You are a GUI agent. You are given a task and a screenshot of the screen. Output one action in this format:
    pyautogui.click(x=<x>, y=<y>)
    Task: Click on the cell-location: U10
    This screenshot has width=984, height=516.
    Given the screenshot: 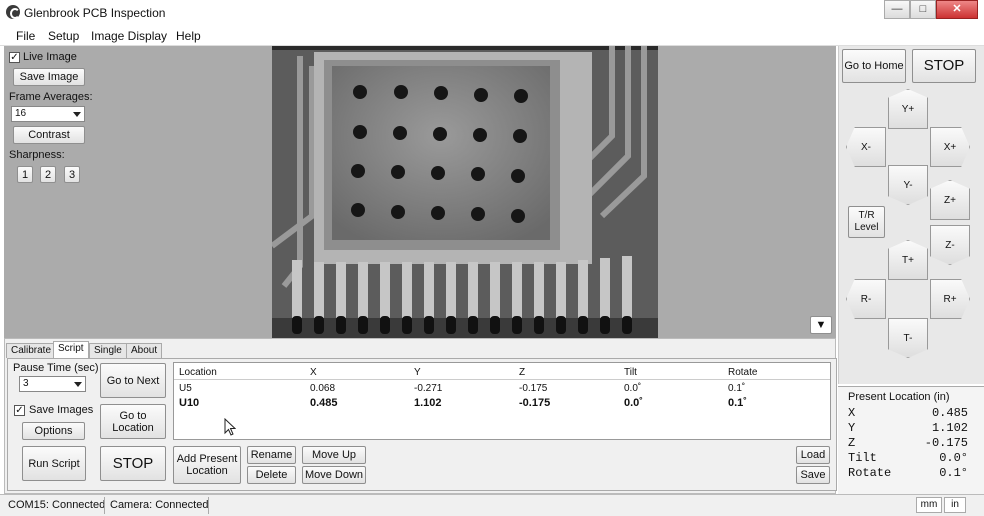 What is the action you would take?
    pyautogui.click(x=189, y=403)
    